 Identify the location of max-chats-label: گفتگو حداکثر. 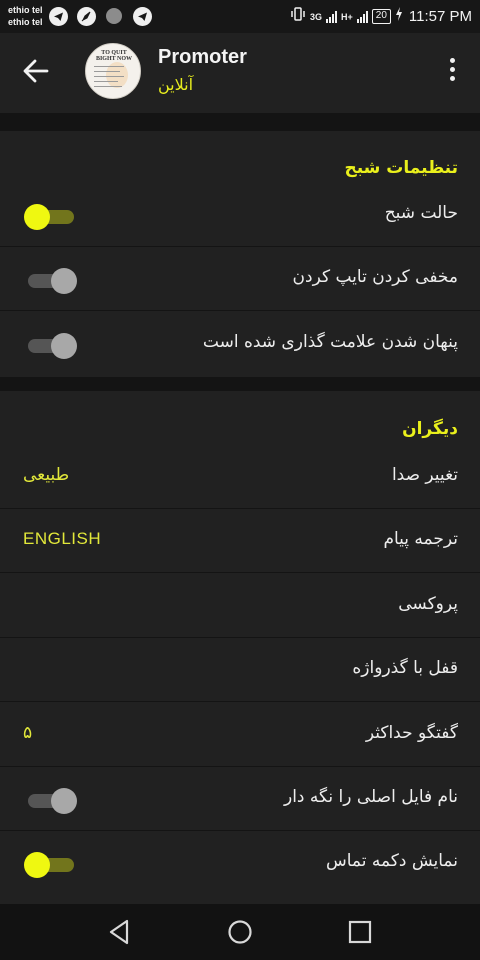
(411, 733).